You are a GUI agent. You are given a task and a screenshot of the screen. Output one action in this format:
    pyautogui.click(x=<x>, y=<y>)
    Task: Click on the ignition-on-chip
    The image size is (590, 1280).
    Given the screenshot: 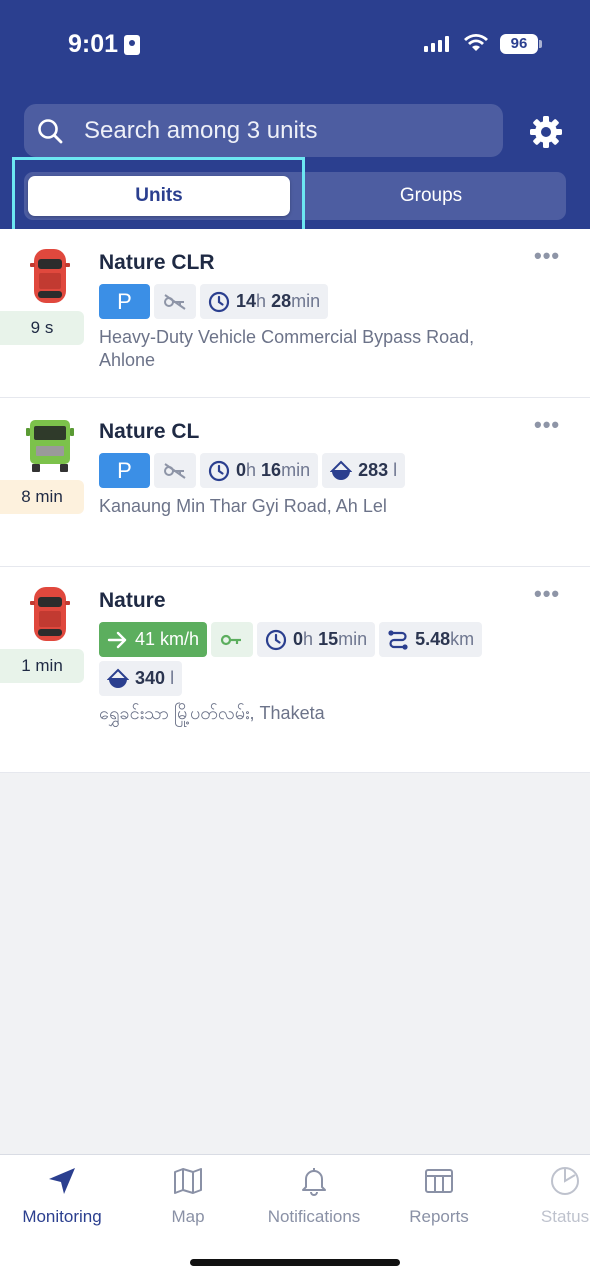 What is the action you would take?
    pyautogui.click(x=232, y=639)
    